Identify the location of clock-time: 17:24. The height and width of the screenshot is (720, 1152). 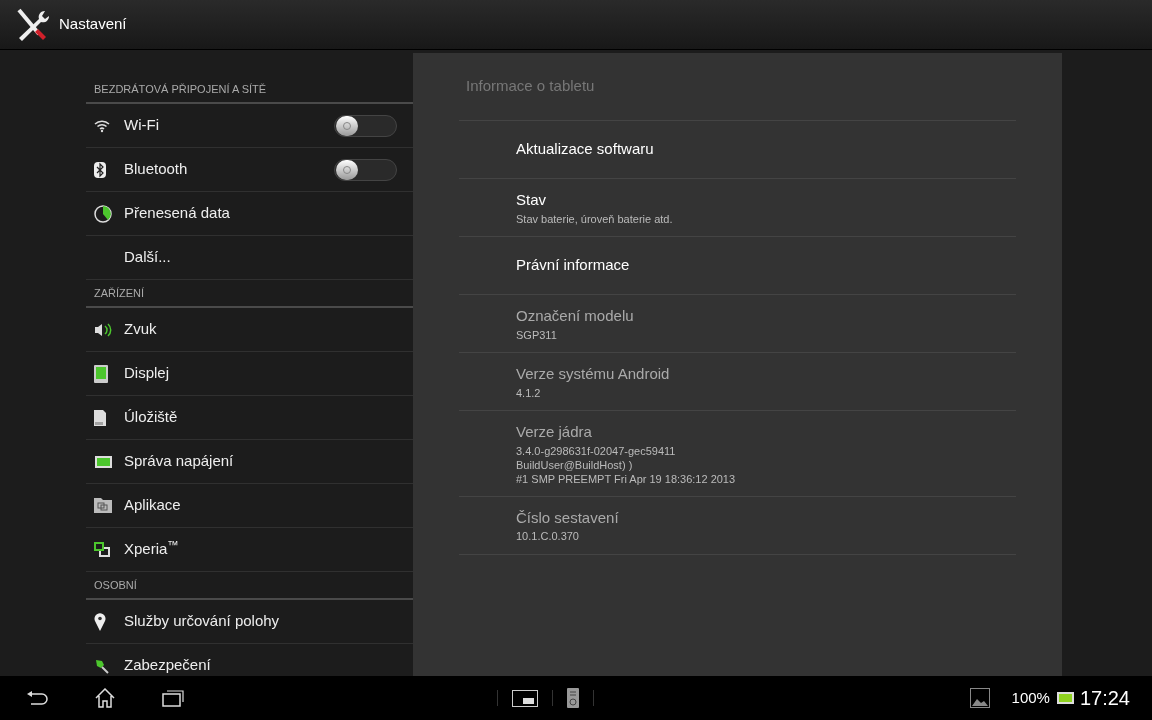
(1104, 698).